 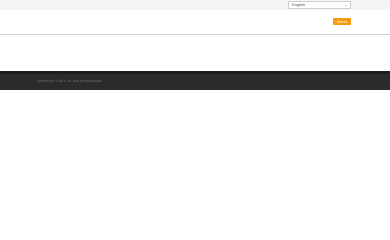 What do you see at coordinates (346, 4) in the screenshot?
I see `chevron-down-icon: ⌄` at bounding box center [346, 4].